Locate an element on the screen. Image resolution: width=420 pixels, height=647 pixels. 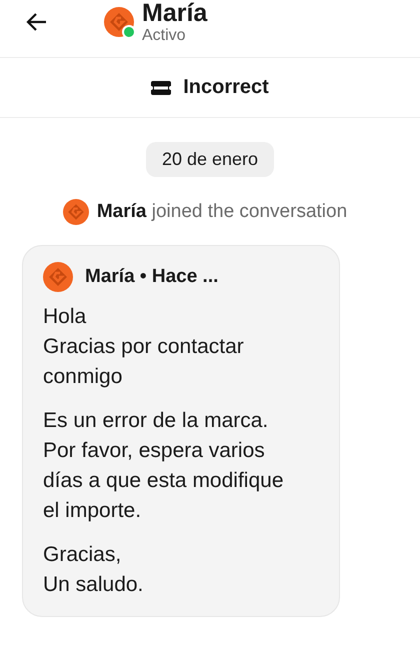
topic-label: Incorrect is located at coordinates (226, 87).